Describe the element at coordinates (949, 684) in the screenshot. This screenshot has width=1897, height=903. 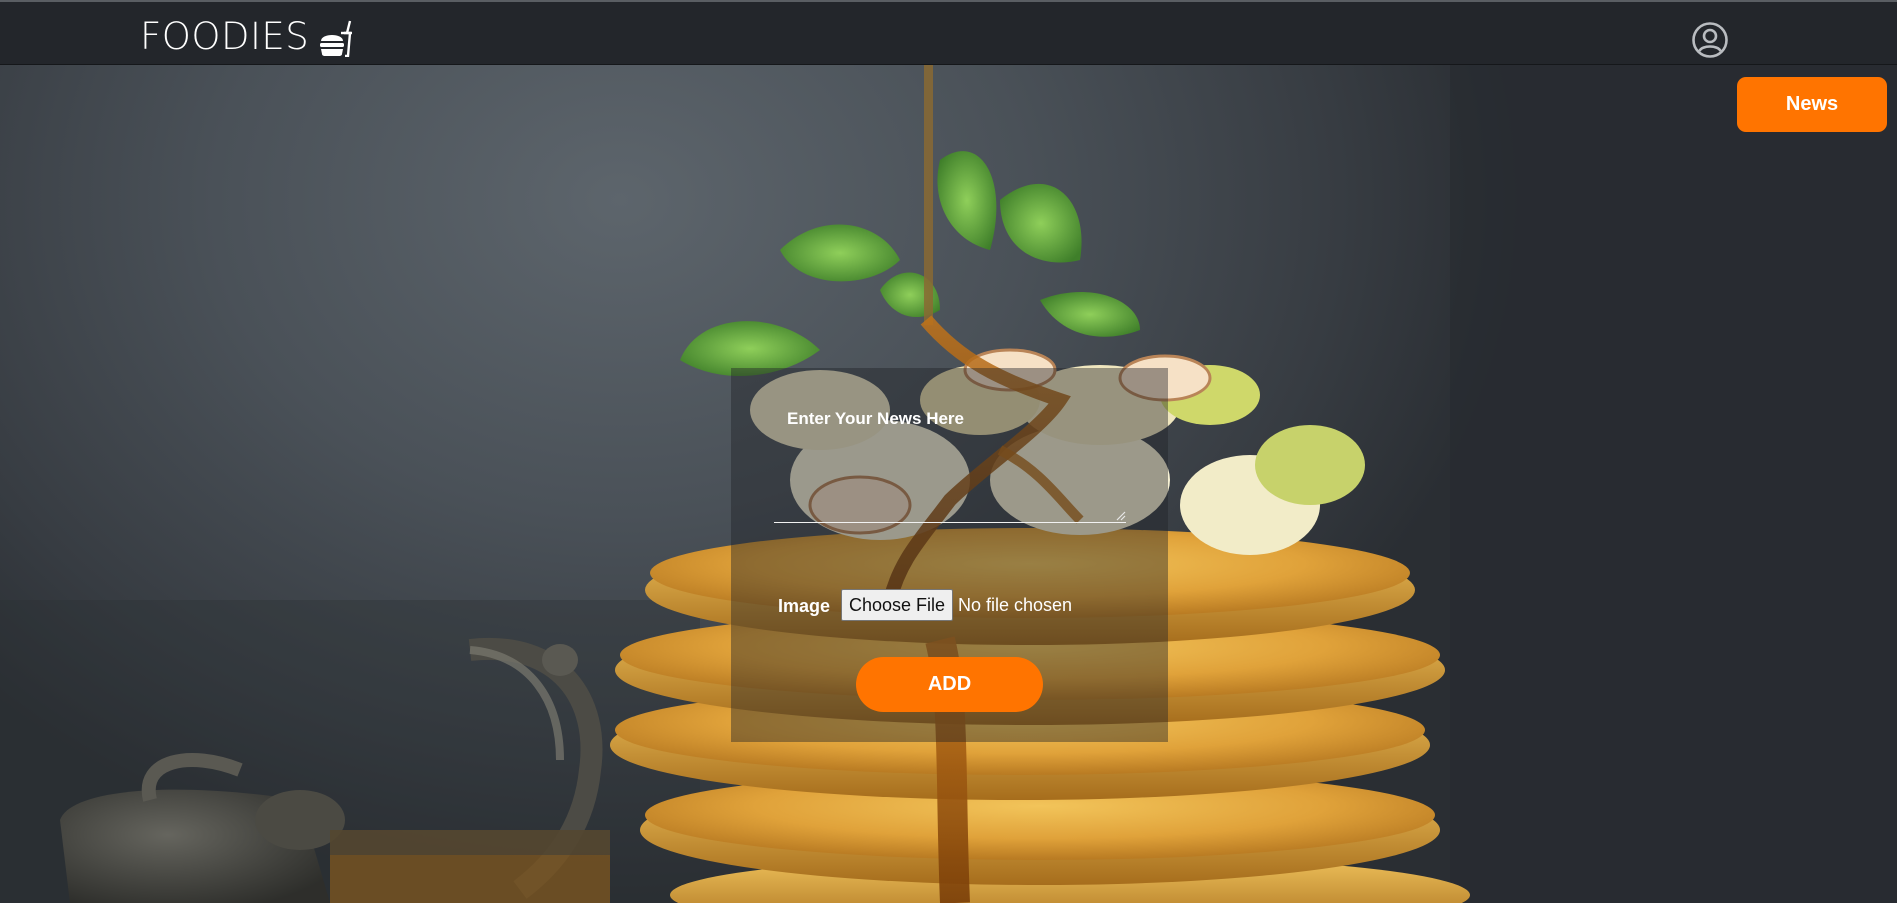
I see `add-button: ADD` at that location.